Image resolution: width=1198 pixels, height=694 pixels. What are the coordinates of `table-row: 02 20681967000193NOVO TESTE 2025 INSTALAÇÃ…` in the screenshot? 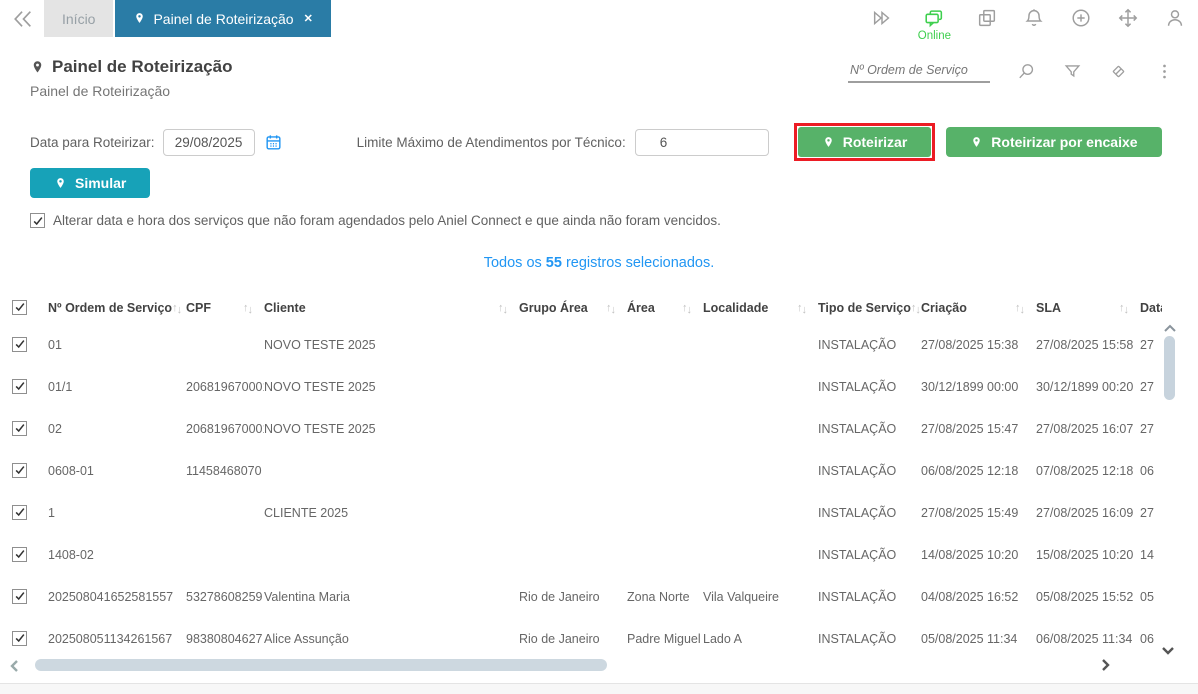 It's located at (587, 429).